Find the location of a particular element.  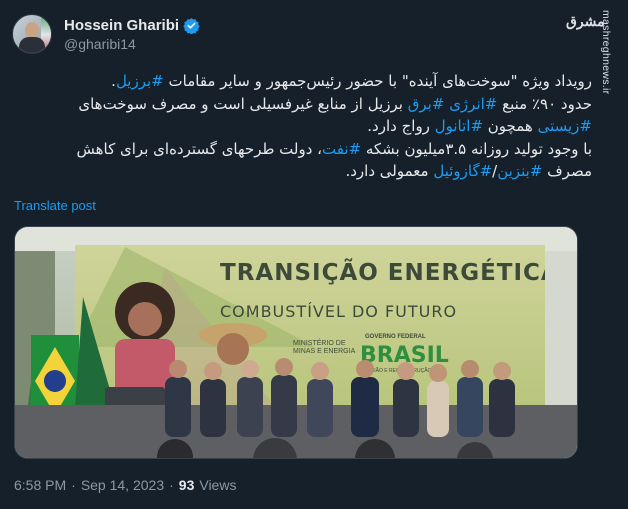

tweet-text-segment: حدود ۹۰٪ منبع is located at coordinates (544, 103).